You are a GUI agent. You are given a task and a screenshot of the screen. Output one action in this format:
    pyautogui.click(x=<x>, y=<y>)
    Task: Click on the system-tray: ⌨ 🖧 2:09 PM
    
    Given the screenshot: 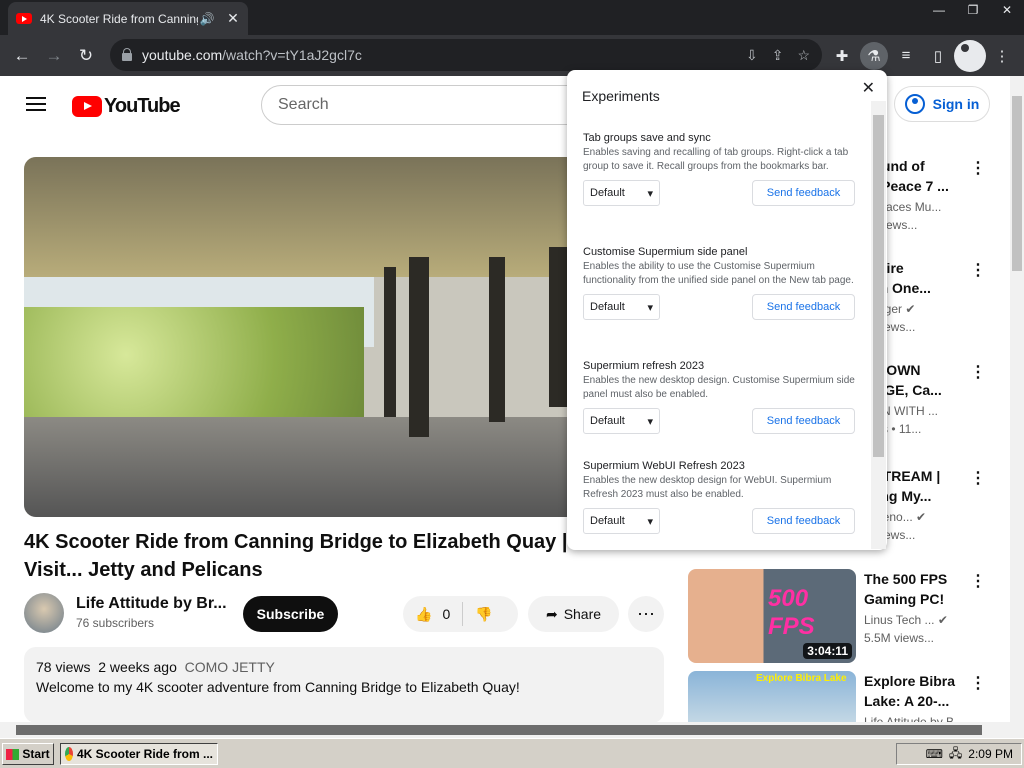 What is the action you would take?
    pyautogui.click(x=959, y=754)
    